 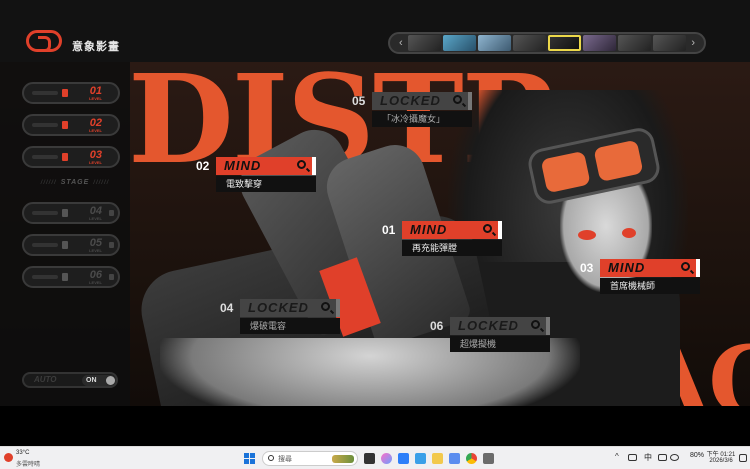 I want to click on edge-icon, so click(x=420, y=458).